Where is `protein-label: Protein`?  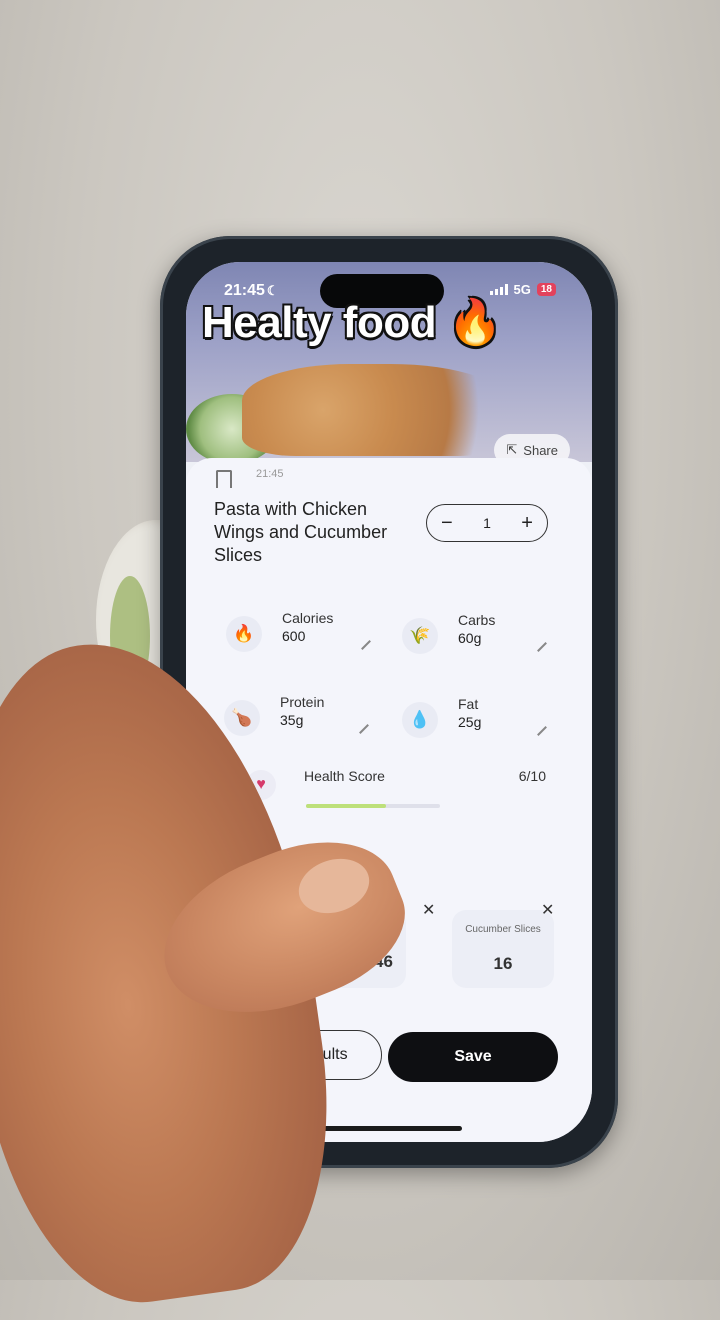 protein-label: Protein is located at coordinates (302, 702).